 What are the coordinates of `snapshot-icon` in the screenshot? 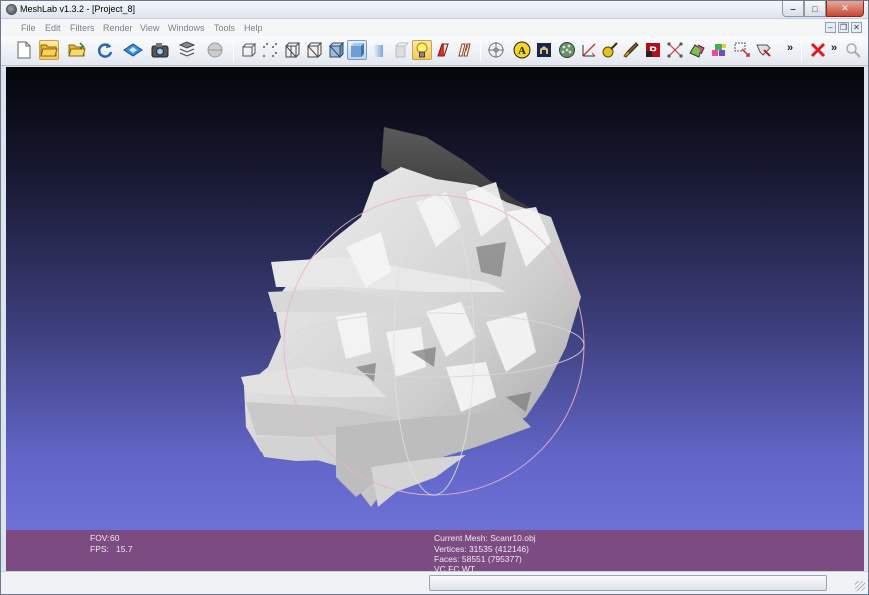 It's located at (160, 50).